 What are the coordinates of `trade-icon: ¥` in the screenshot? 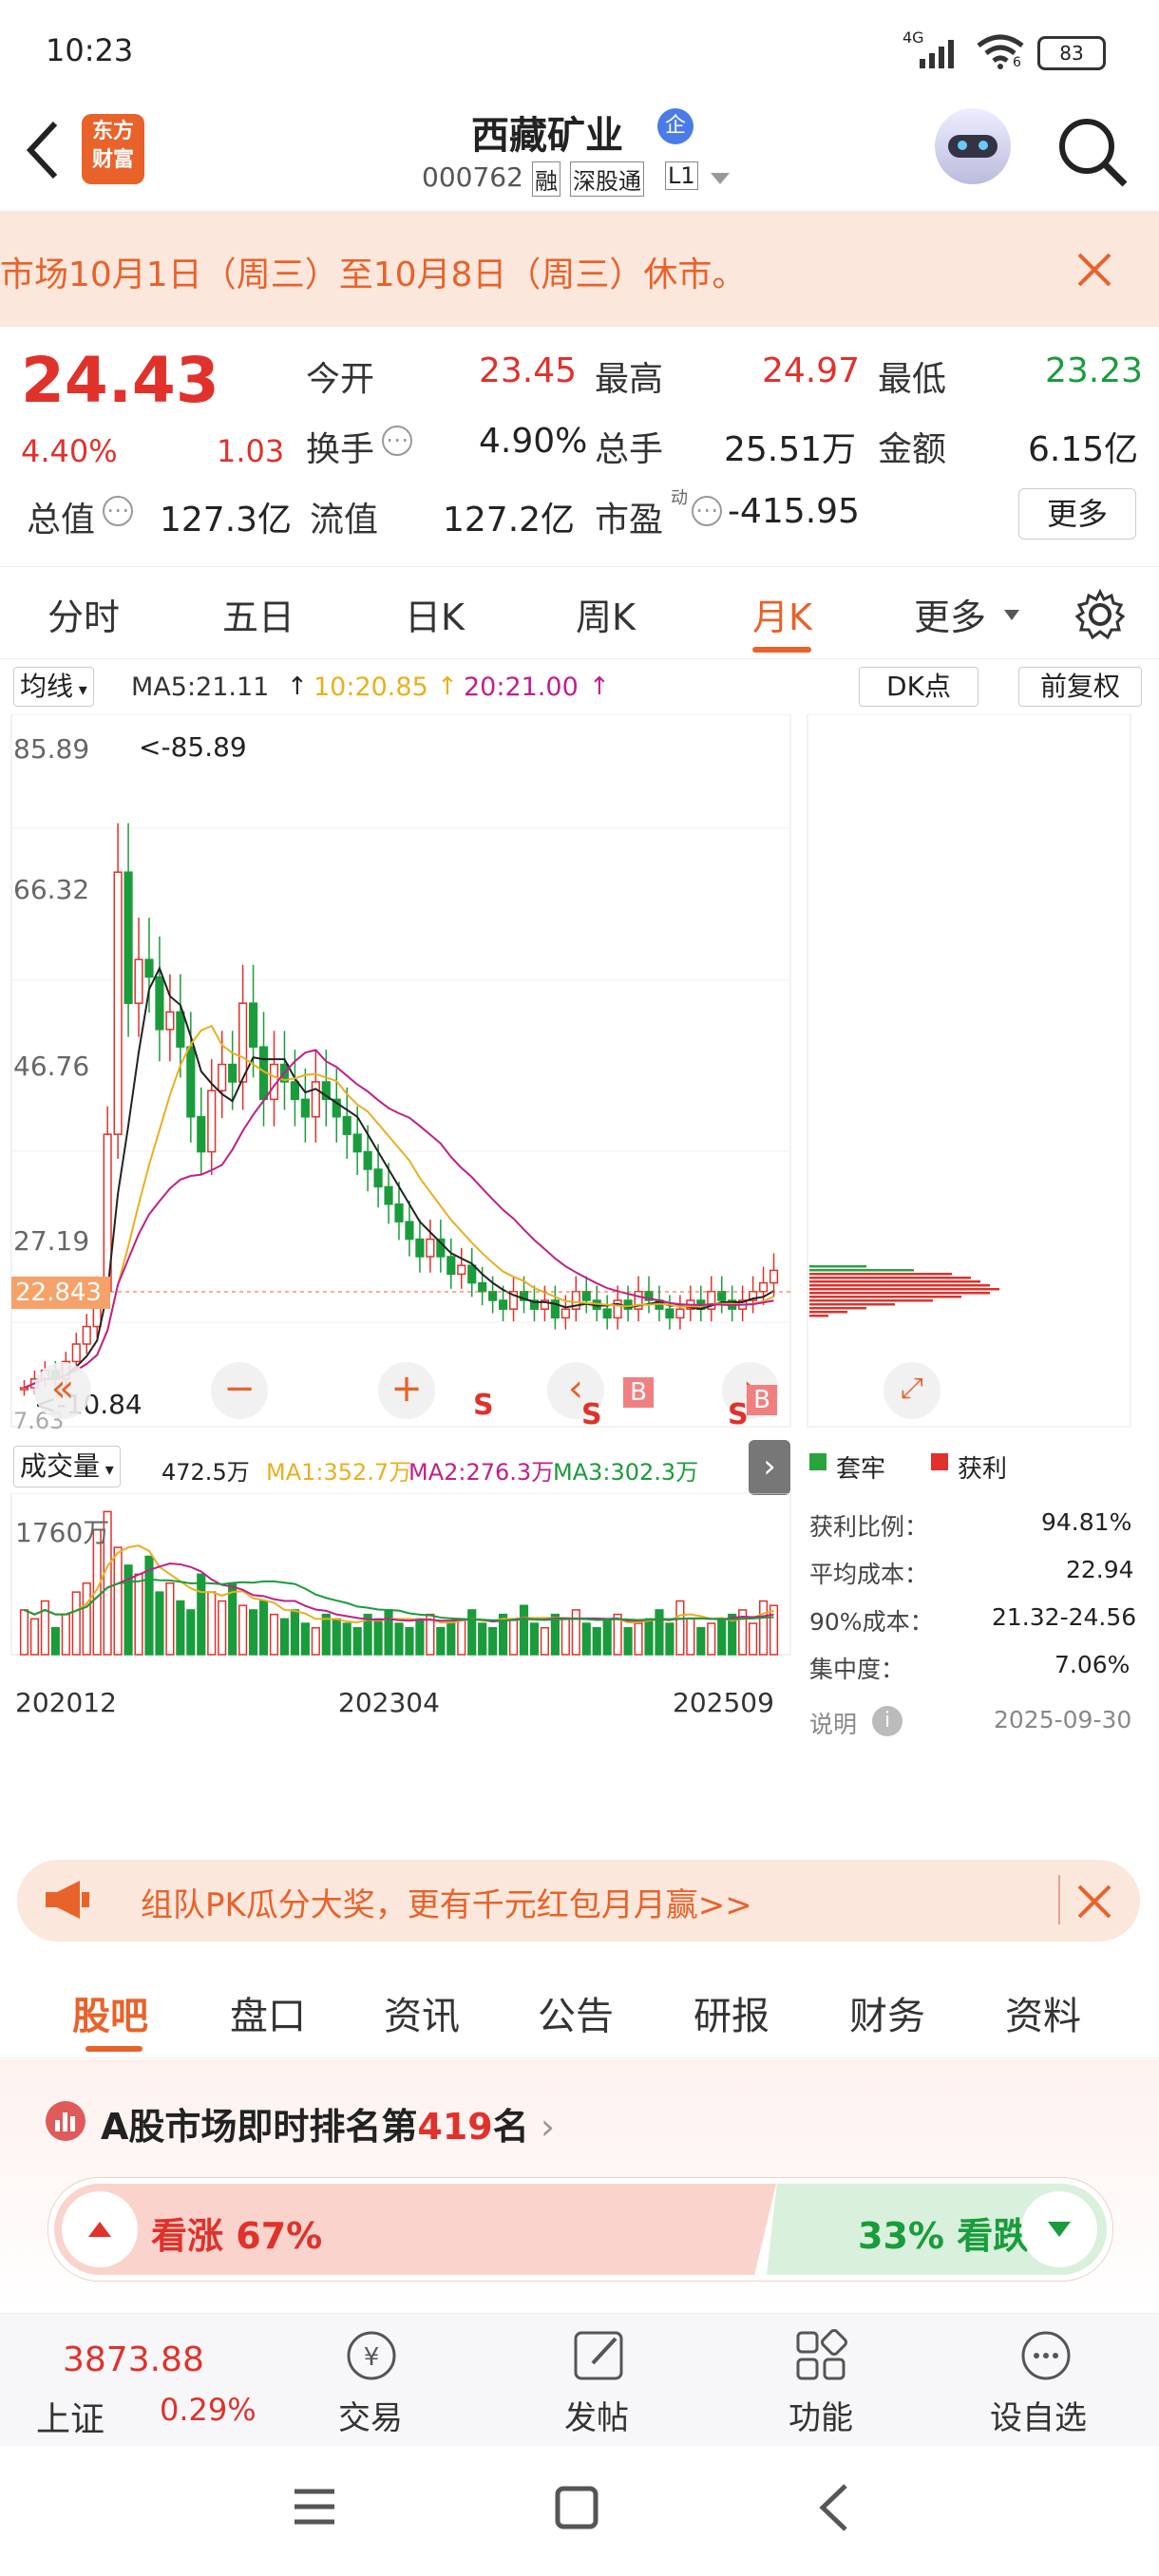 It's located at (371, 2355).